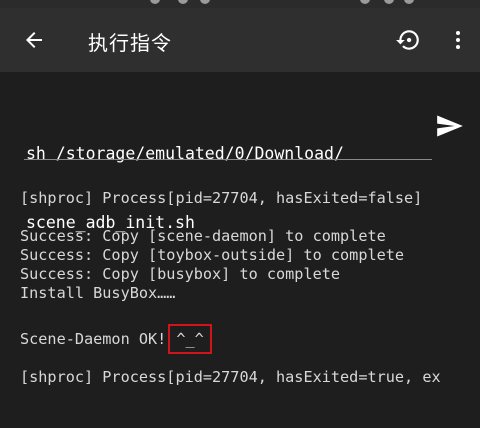 The height and width of the screenshot is (428, 480). I want to click on history-button, so click(408, 40).